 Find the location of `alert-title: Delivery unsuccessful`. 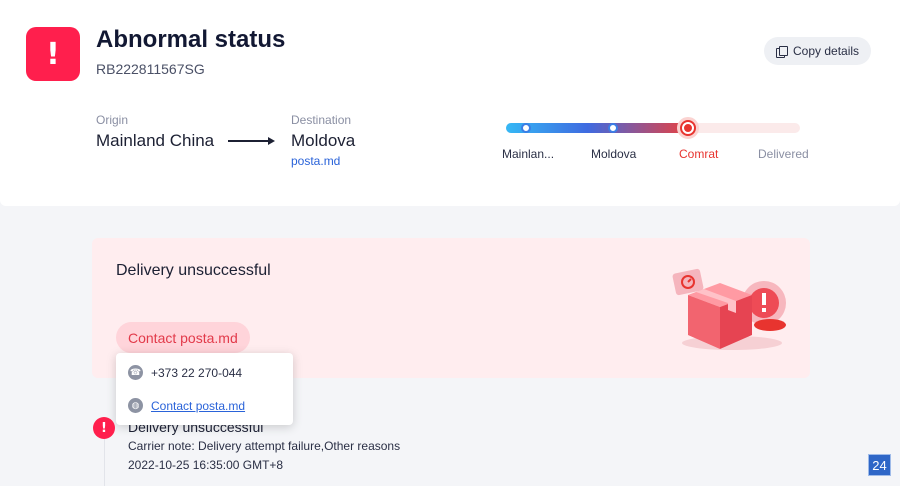

alert-title: Delivery unsuccessful is located at coordinates (193, 270).